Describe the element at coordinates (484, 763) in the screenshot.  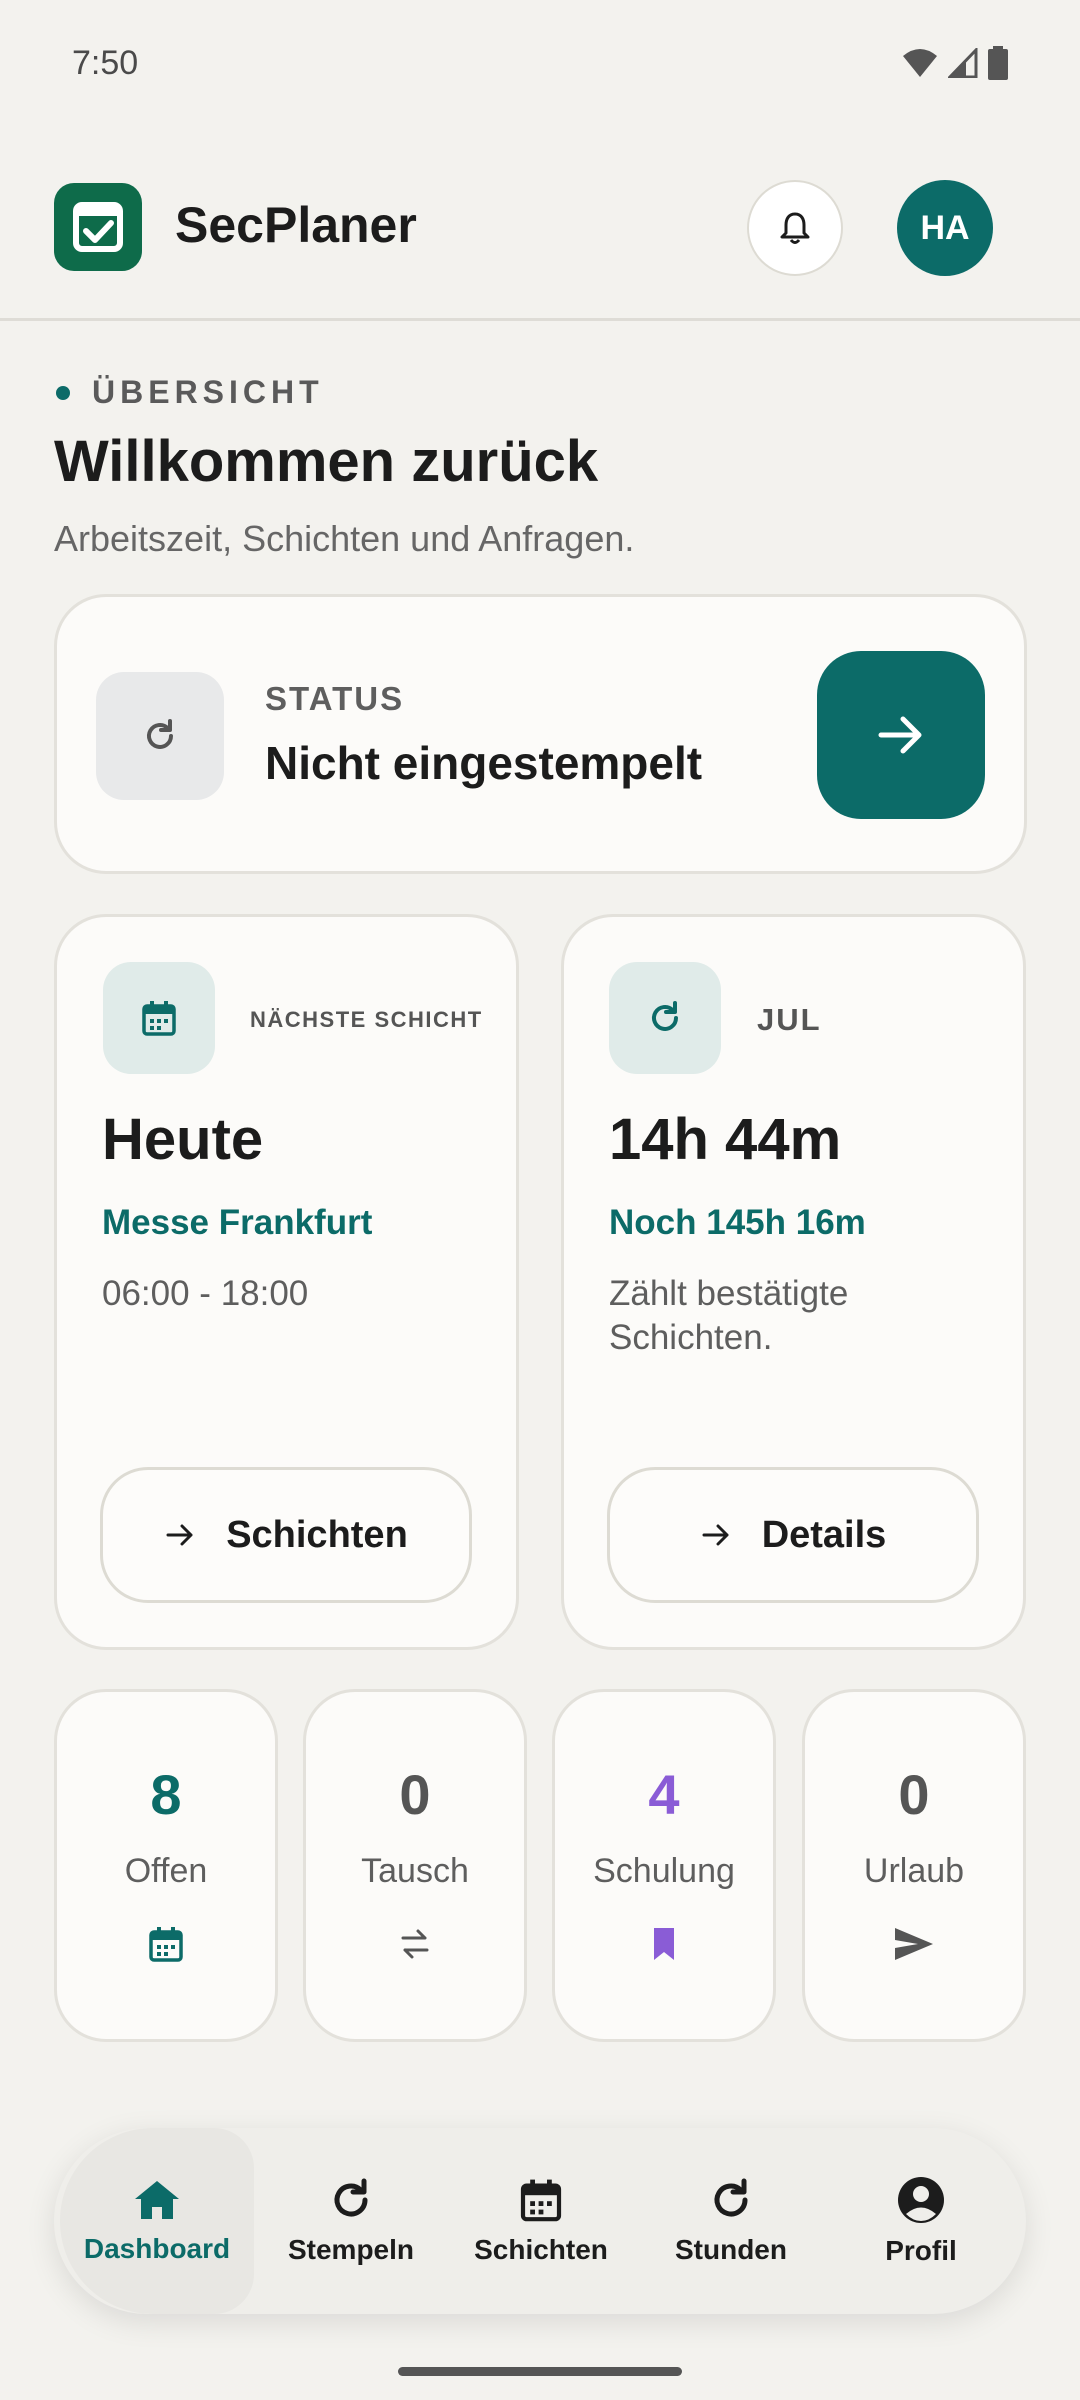
I see `status-value: Nicht eingestempelt` at that location.